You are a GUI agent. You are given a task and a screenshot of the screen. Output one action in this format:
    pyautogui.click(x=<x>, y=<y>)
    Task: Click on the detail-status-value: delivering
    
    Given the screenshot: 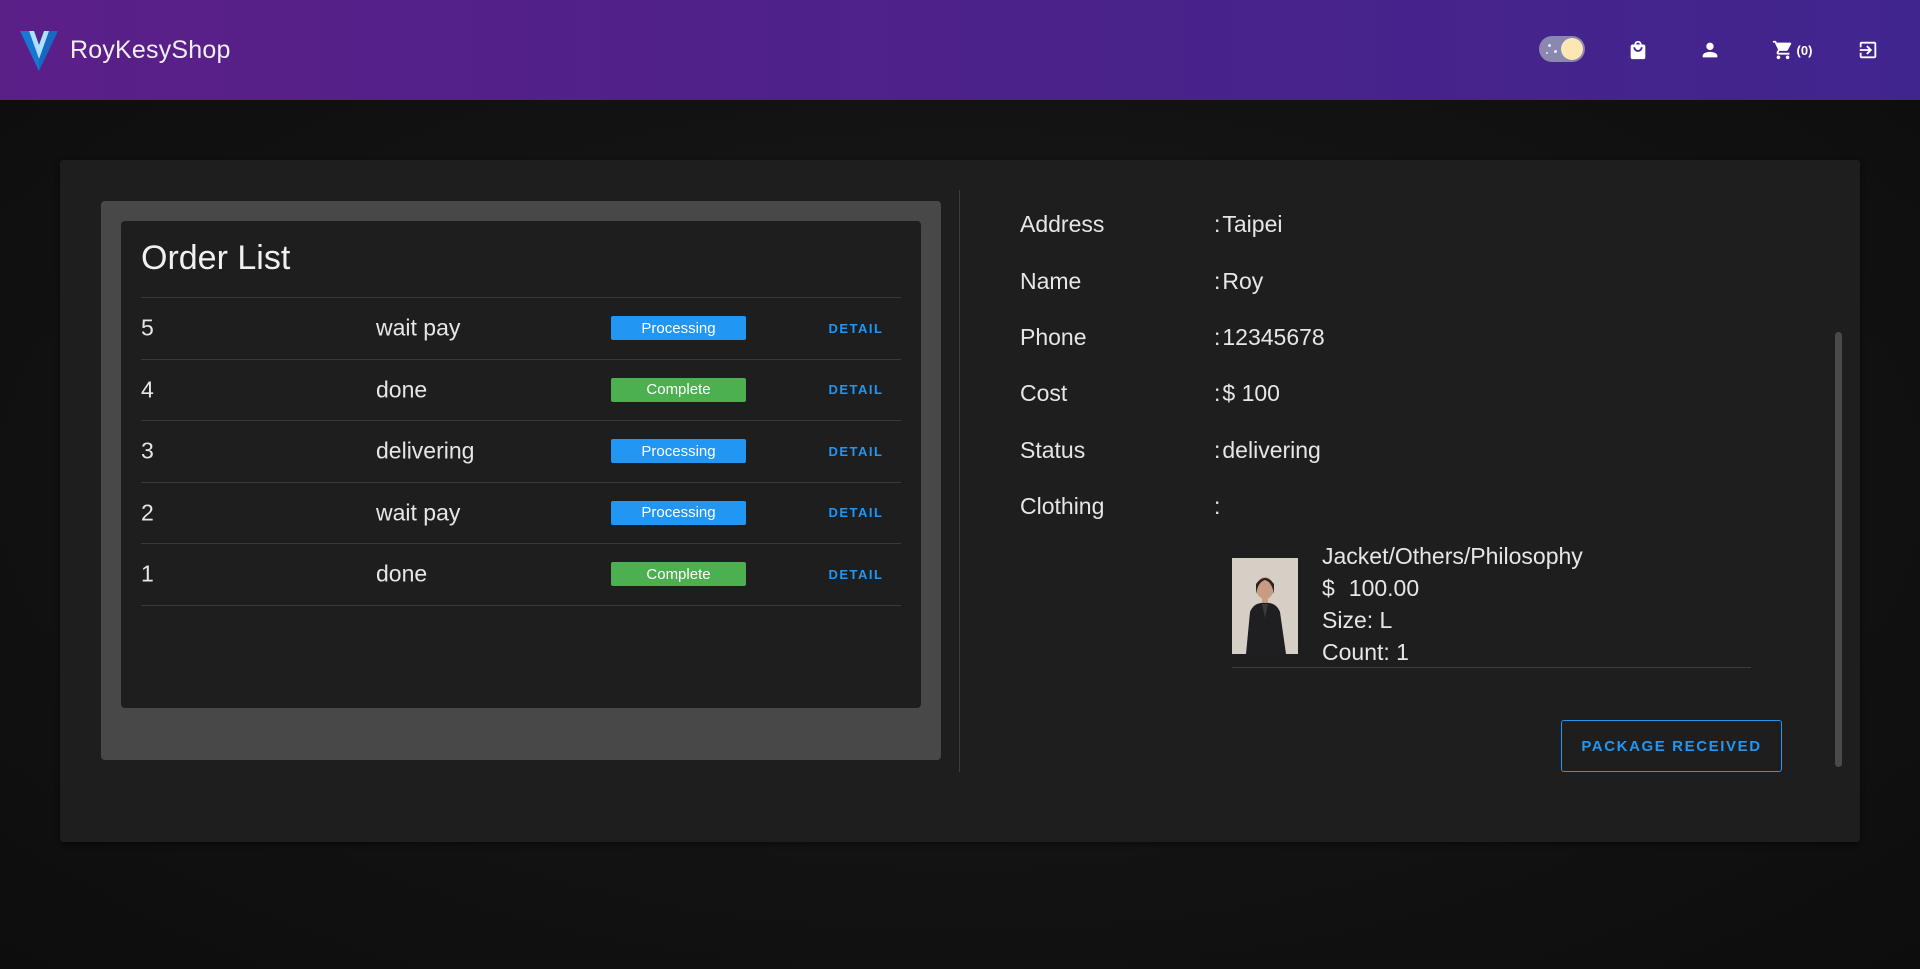 What is the action you would take?
    pyautogui.click(x=1271, y=449)
    